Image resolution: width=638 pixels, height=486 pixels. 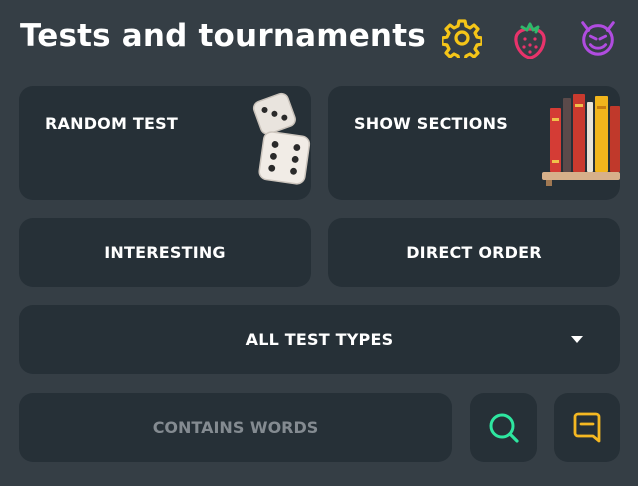 I want to click on books-icon, so click(x=581, y=140).